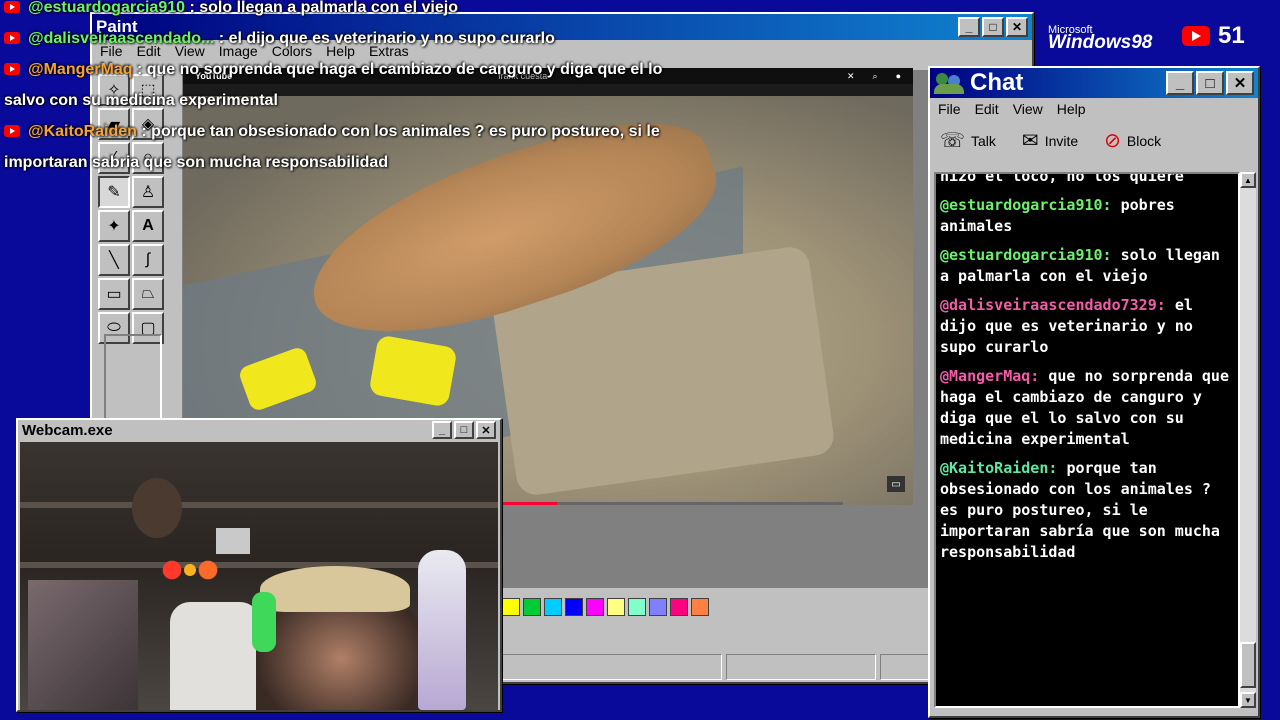 This screenshot has height=720, width=1280. Describe the element at coordinates (1248, 180) in the screenshot. I see `scroll-up-icon: ▲` at that location.